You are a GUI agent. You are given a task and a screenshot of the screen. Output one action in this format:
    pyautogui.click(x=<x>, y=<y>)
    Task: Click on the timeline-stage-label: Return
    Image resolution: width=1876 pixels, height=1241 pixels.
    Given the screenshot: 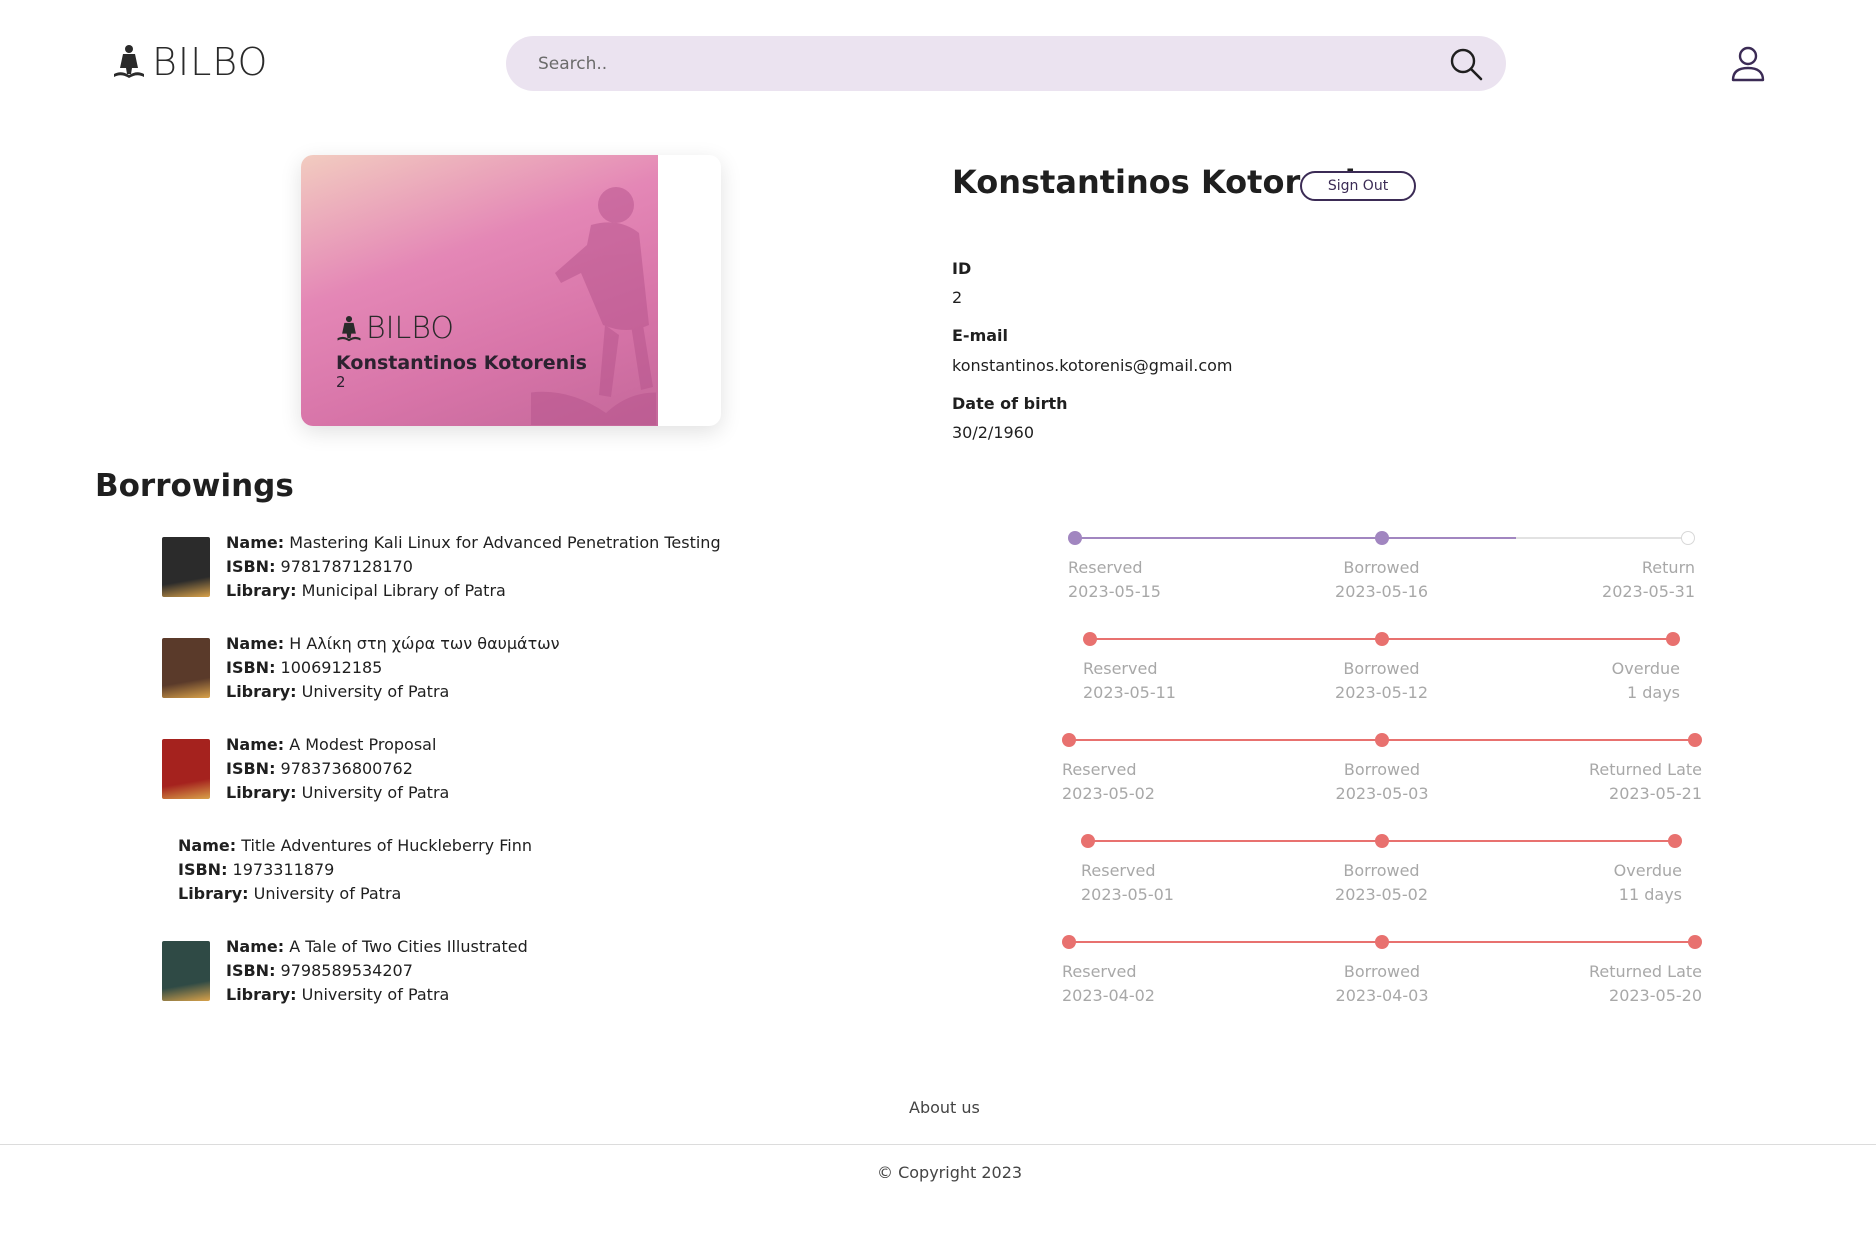 What is the action you would take?
    pyautogui.click(x=1668, y=567)
    